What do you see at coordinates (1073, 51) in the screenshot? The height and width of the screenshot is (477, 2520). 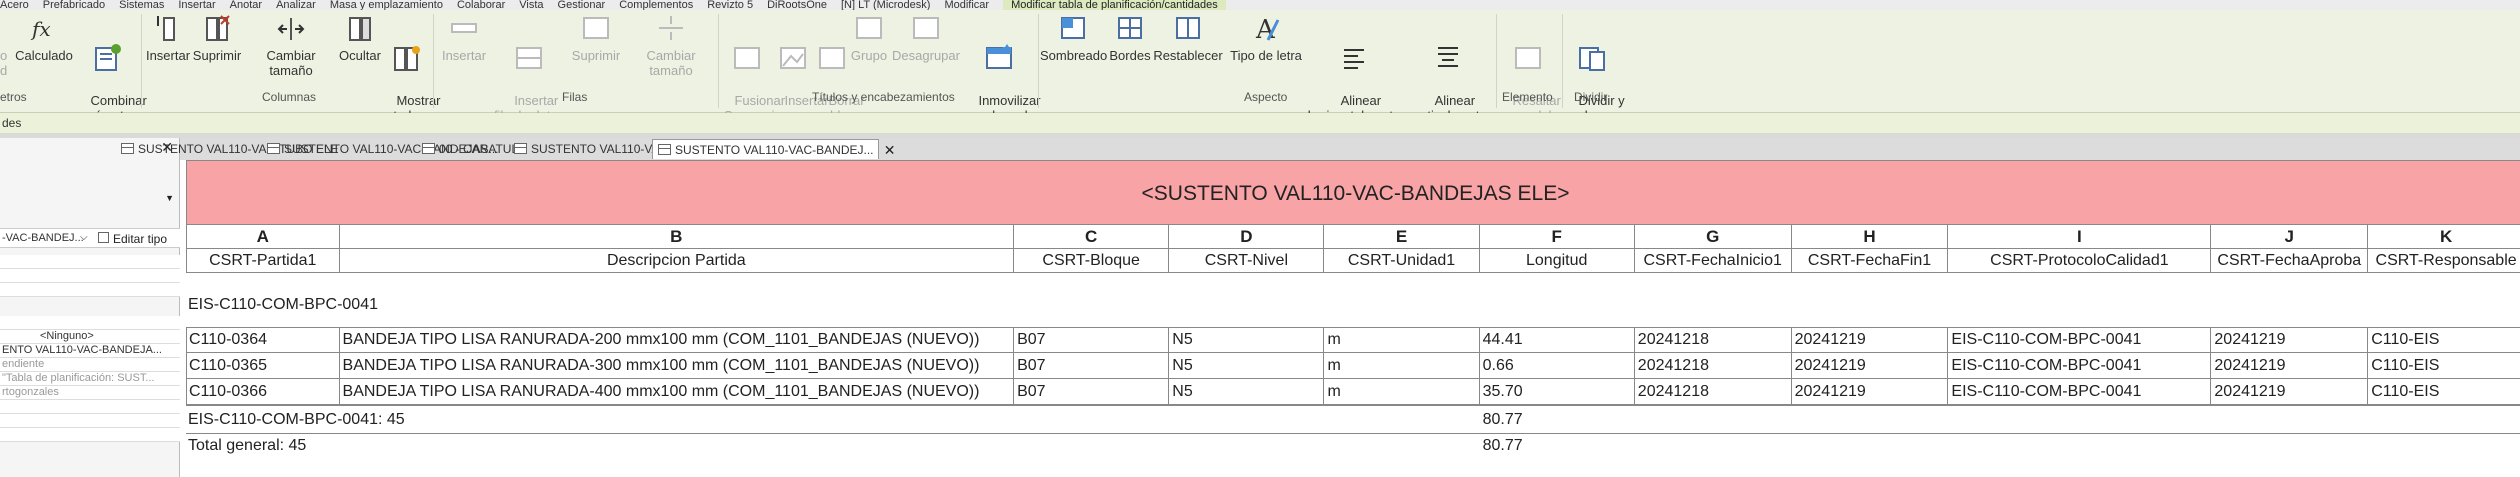 I see `shading-button: Sombreado` at bounding box center [1073, 51].